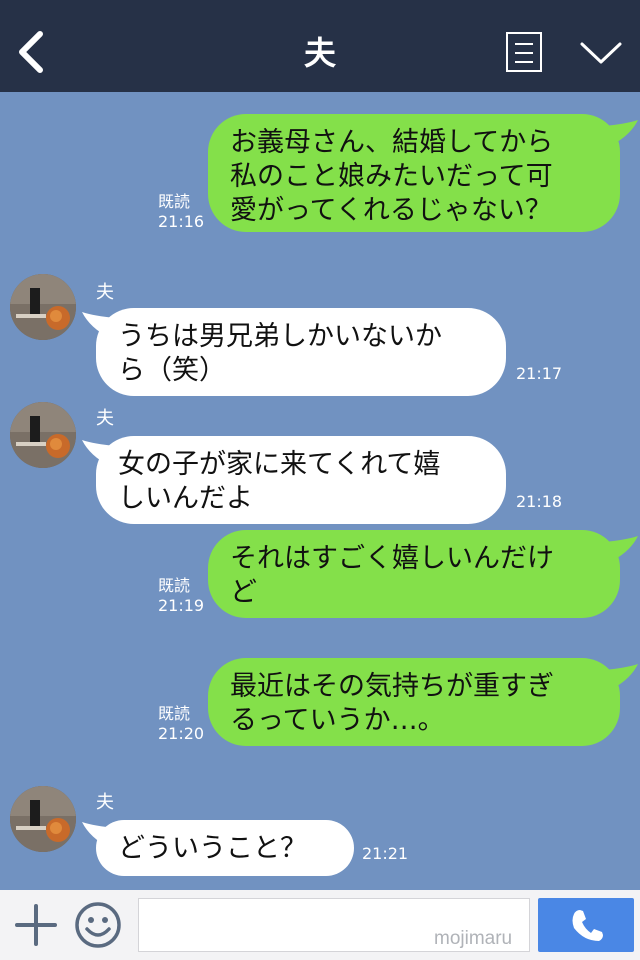 This screenshot has height=960, width=640. I want to click on message-line: ど, so click(243, 592).